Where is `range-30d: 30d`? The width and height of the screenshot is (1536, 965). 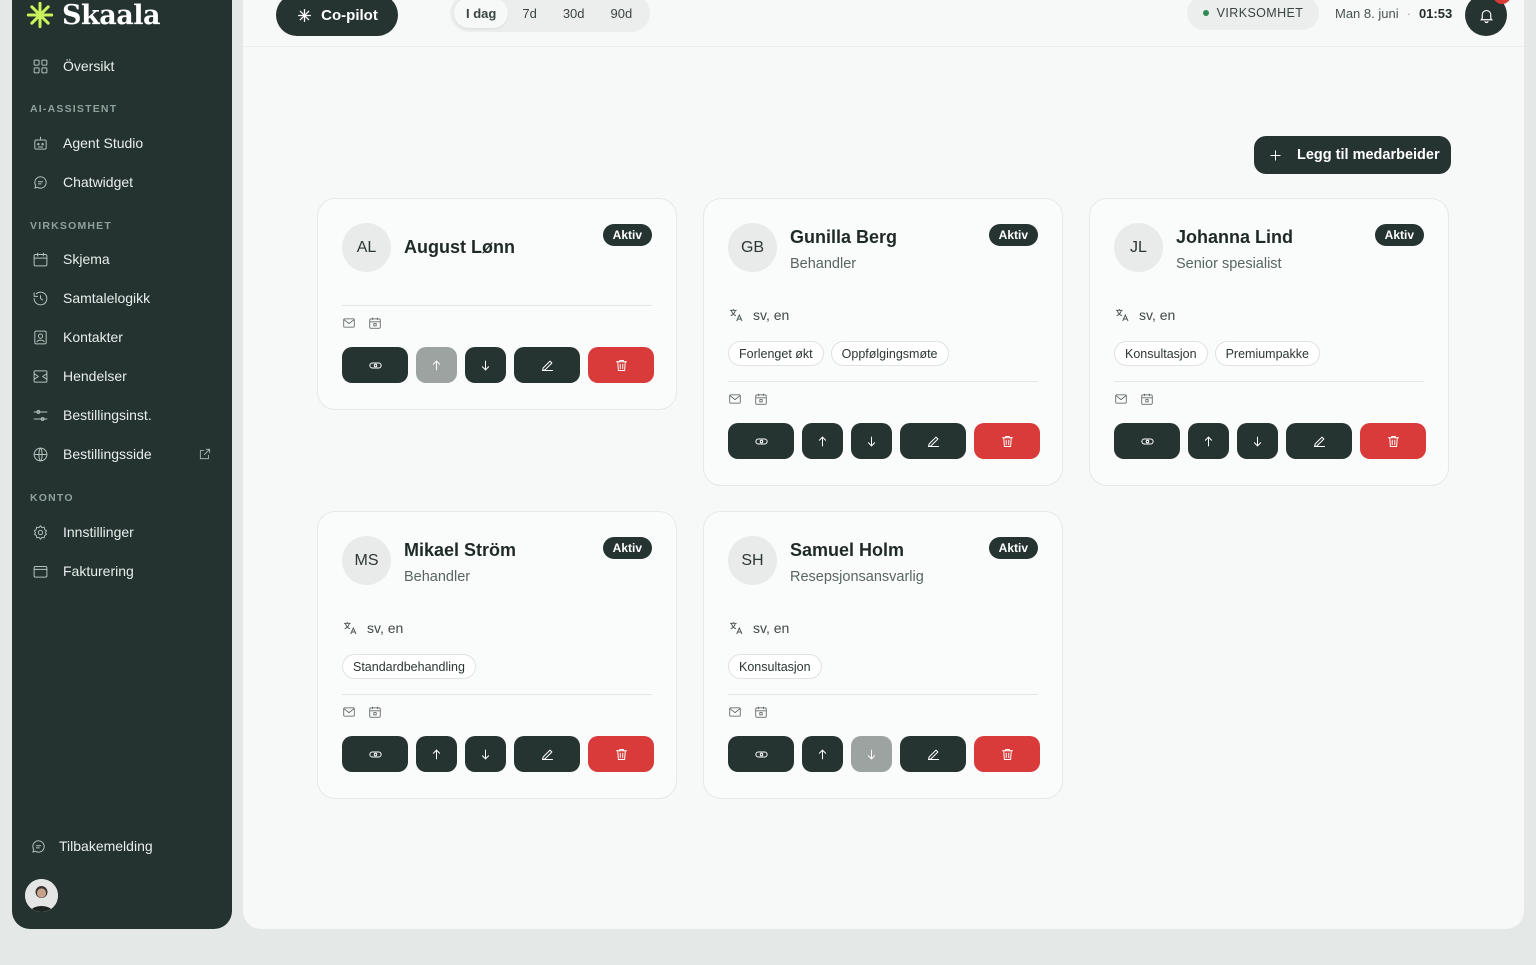 range-30d: 30d is located at coordinates (574, 14).